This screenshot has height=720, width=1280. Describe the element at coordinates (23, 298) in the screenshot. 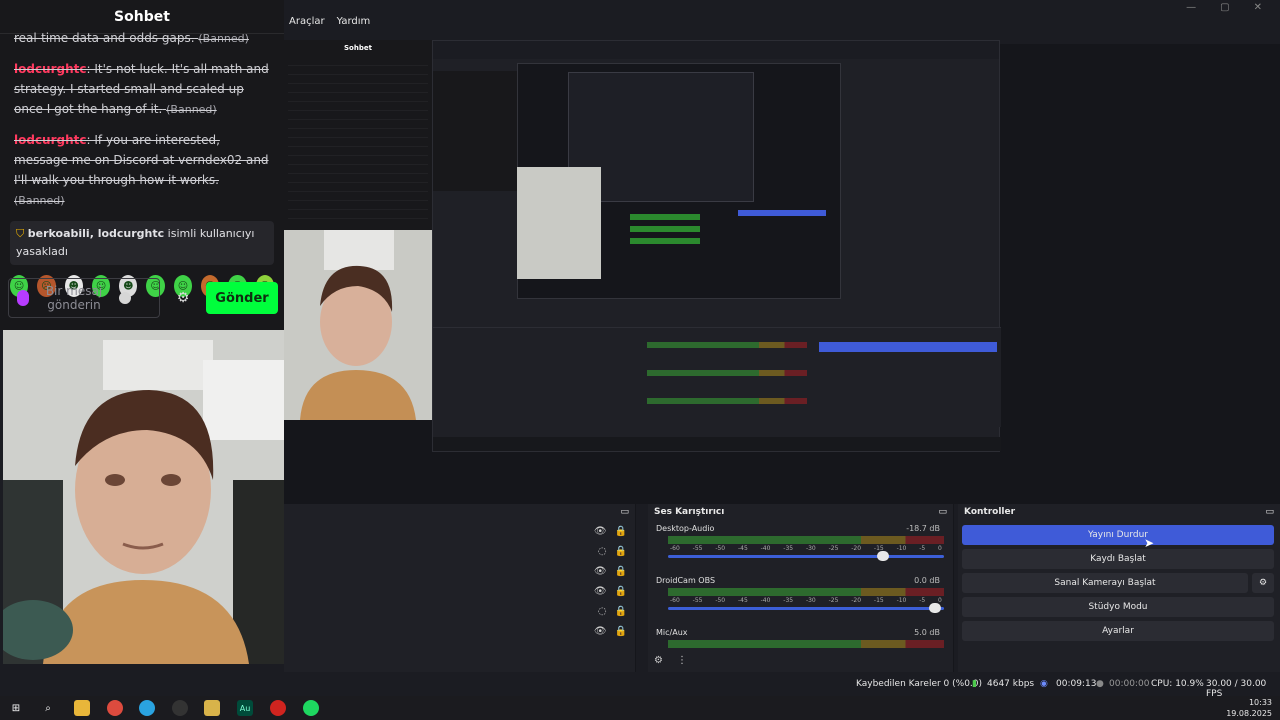

I see `mic-icon` at that location.